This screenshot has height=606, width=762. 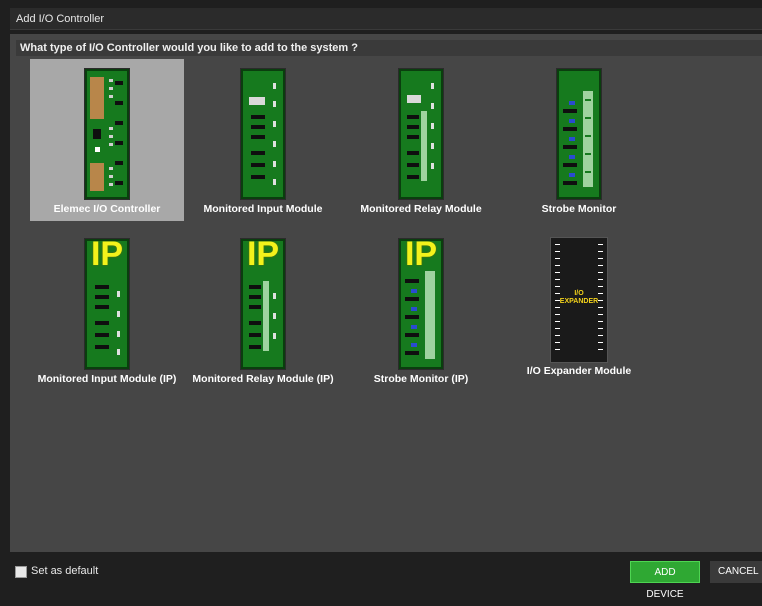 What do you see at coordinates (665, 580) in the screenshot?
I see `add-device-button: ADD DEVICE` at bounding box center [665, 580].